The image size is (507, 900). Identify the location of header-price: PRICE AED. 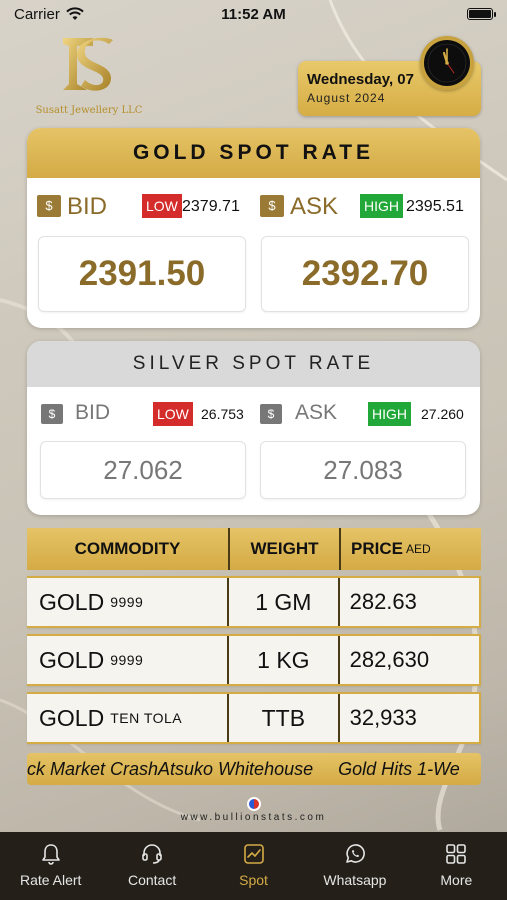
(411, 549).